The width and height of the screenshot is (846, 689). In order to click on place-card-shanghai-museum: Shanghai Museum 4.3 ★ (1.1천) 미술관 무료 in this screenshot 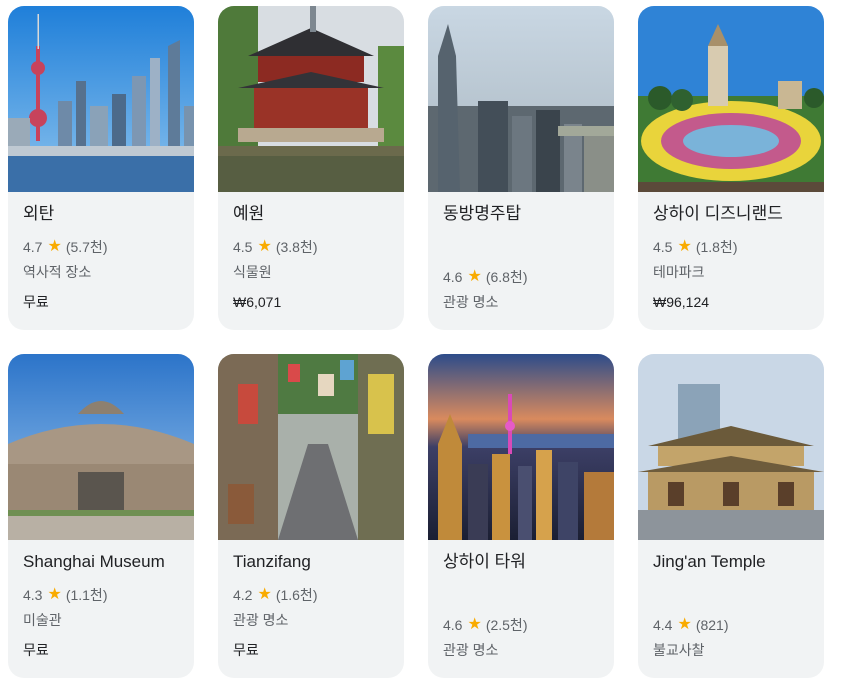, I will do `click(101, 516)`.